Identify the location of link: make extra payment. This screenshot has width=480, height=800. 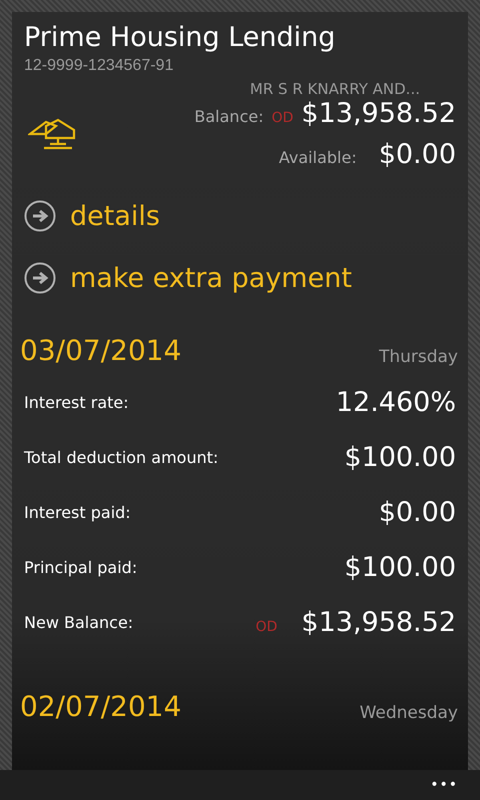
(240, 278).